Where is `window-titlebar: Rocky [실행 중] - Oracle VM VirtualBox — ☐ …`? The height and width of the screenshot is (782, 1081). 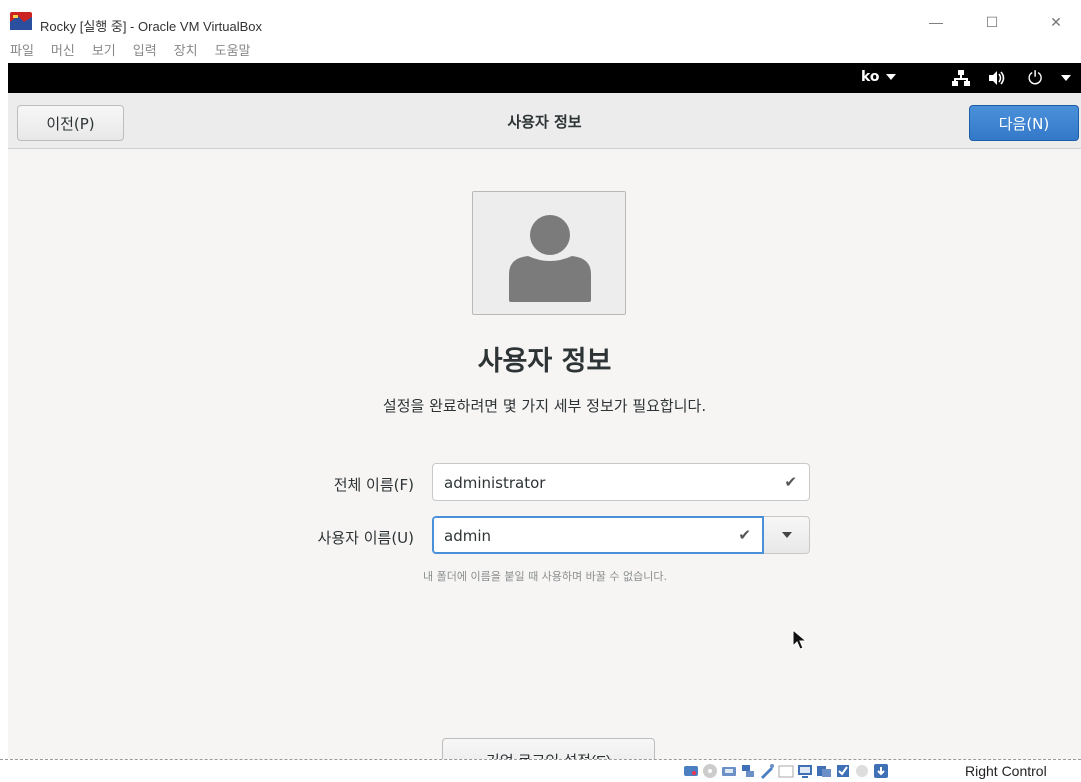
window-titlebar: Rocky [실행 중] - Oracle VM VirtualBox — ☐ … is located at coordinates (540, 21).